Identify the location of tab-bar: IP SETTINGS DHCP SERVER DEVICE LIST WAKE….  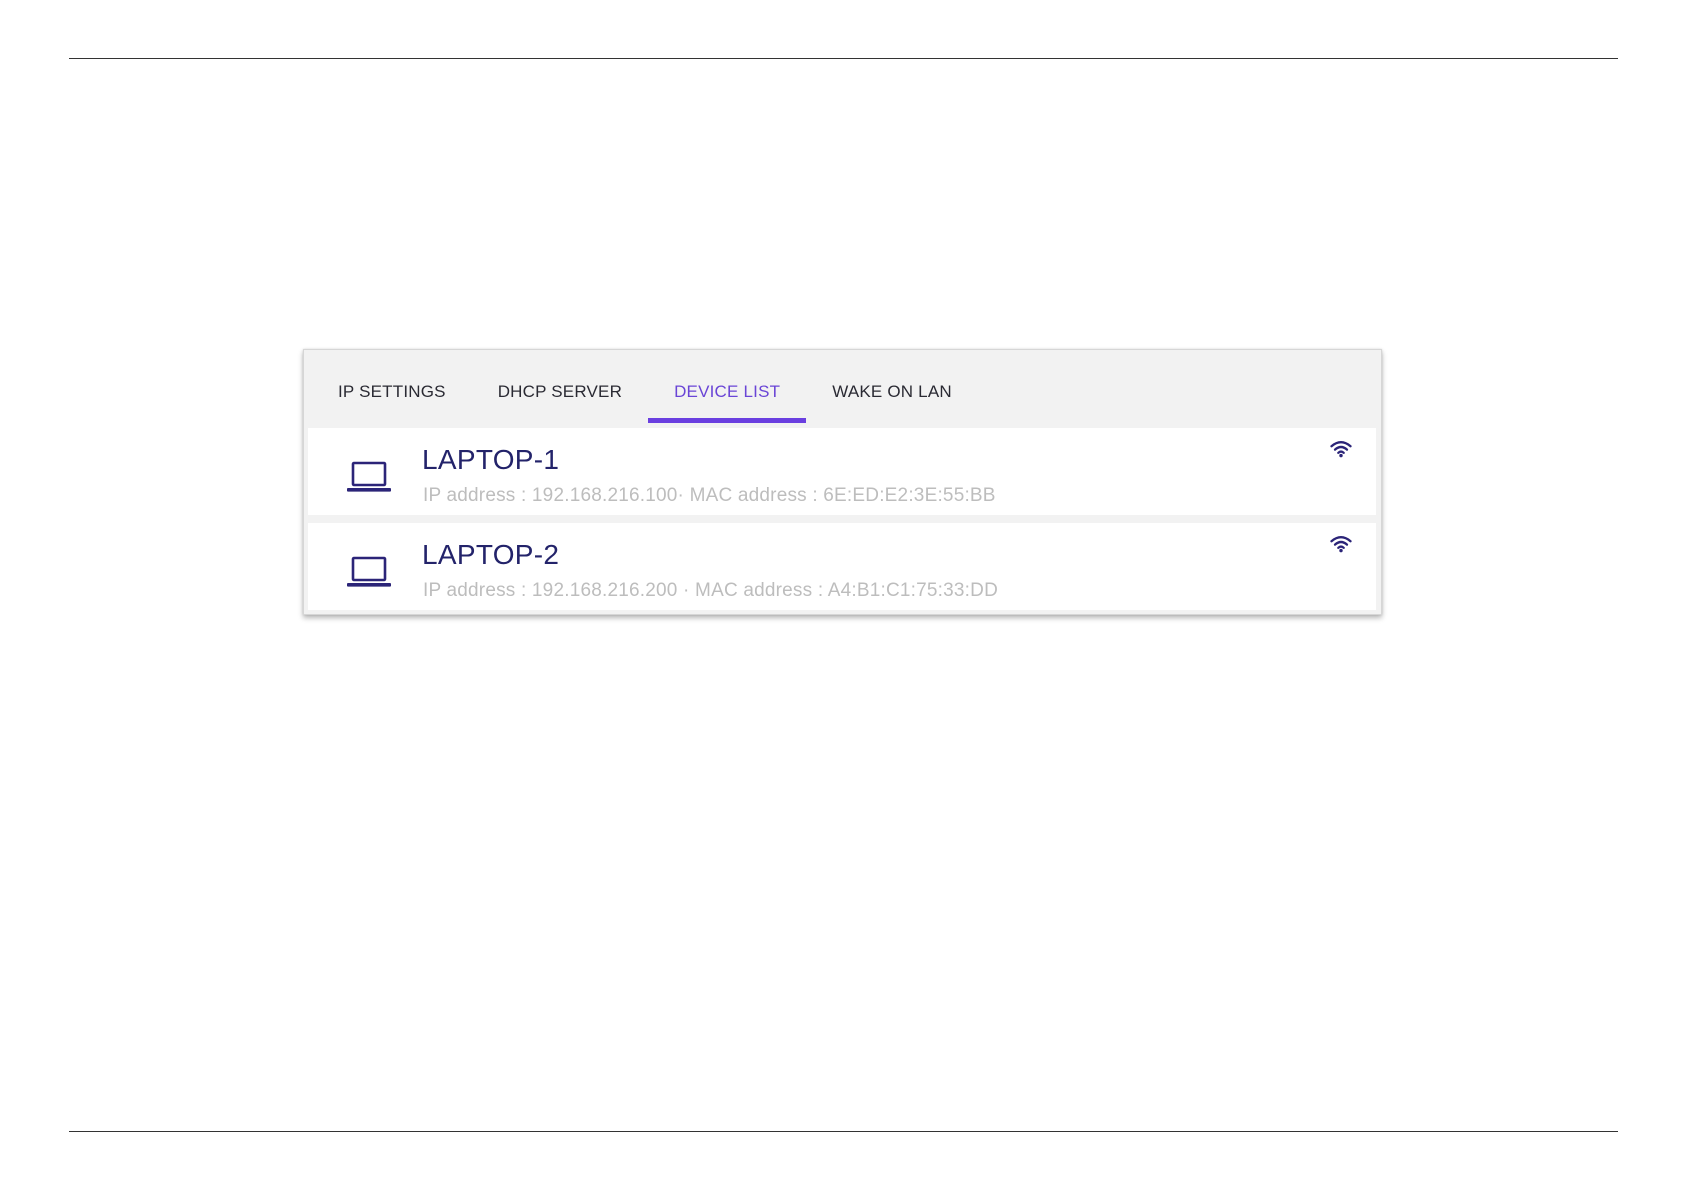
(842, 386).